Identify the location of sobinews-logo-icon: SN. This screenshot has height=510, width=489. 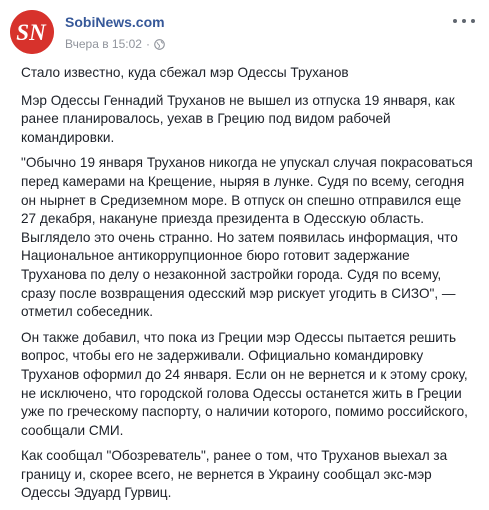
(32, 32).